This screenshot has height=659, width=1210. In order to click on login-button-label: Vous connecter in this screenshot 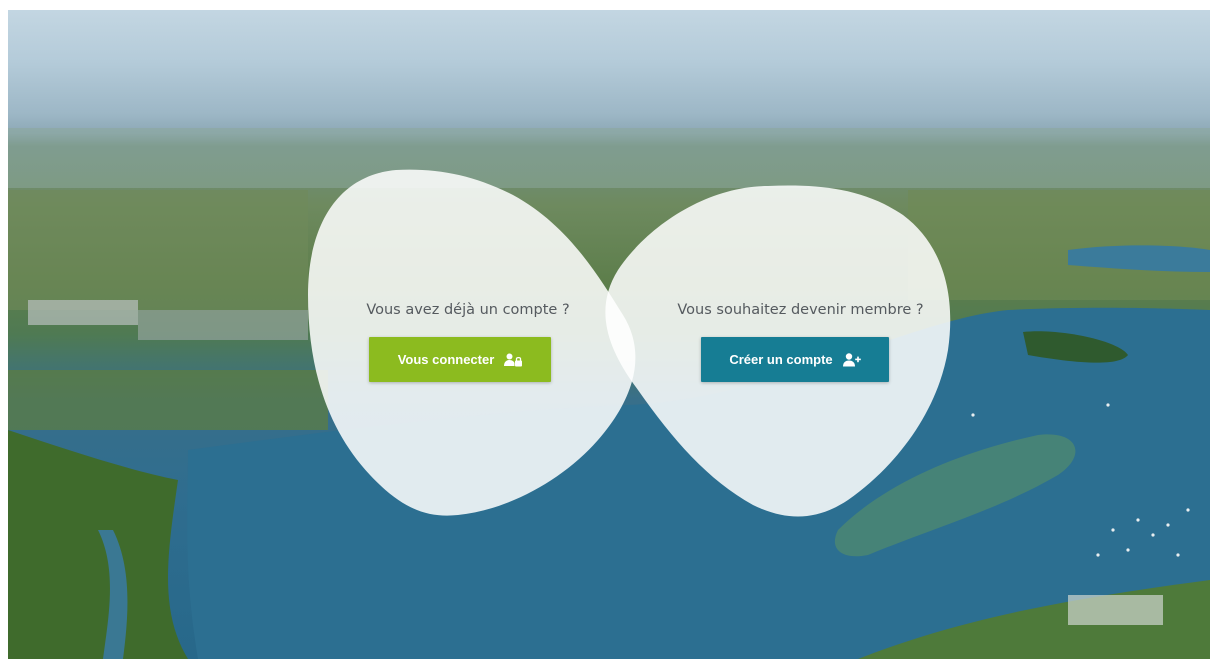, I will do `click(446, 359)`.